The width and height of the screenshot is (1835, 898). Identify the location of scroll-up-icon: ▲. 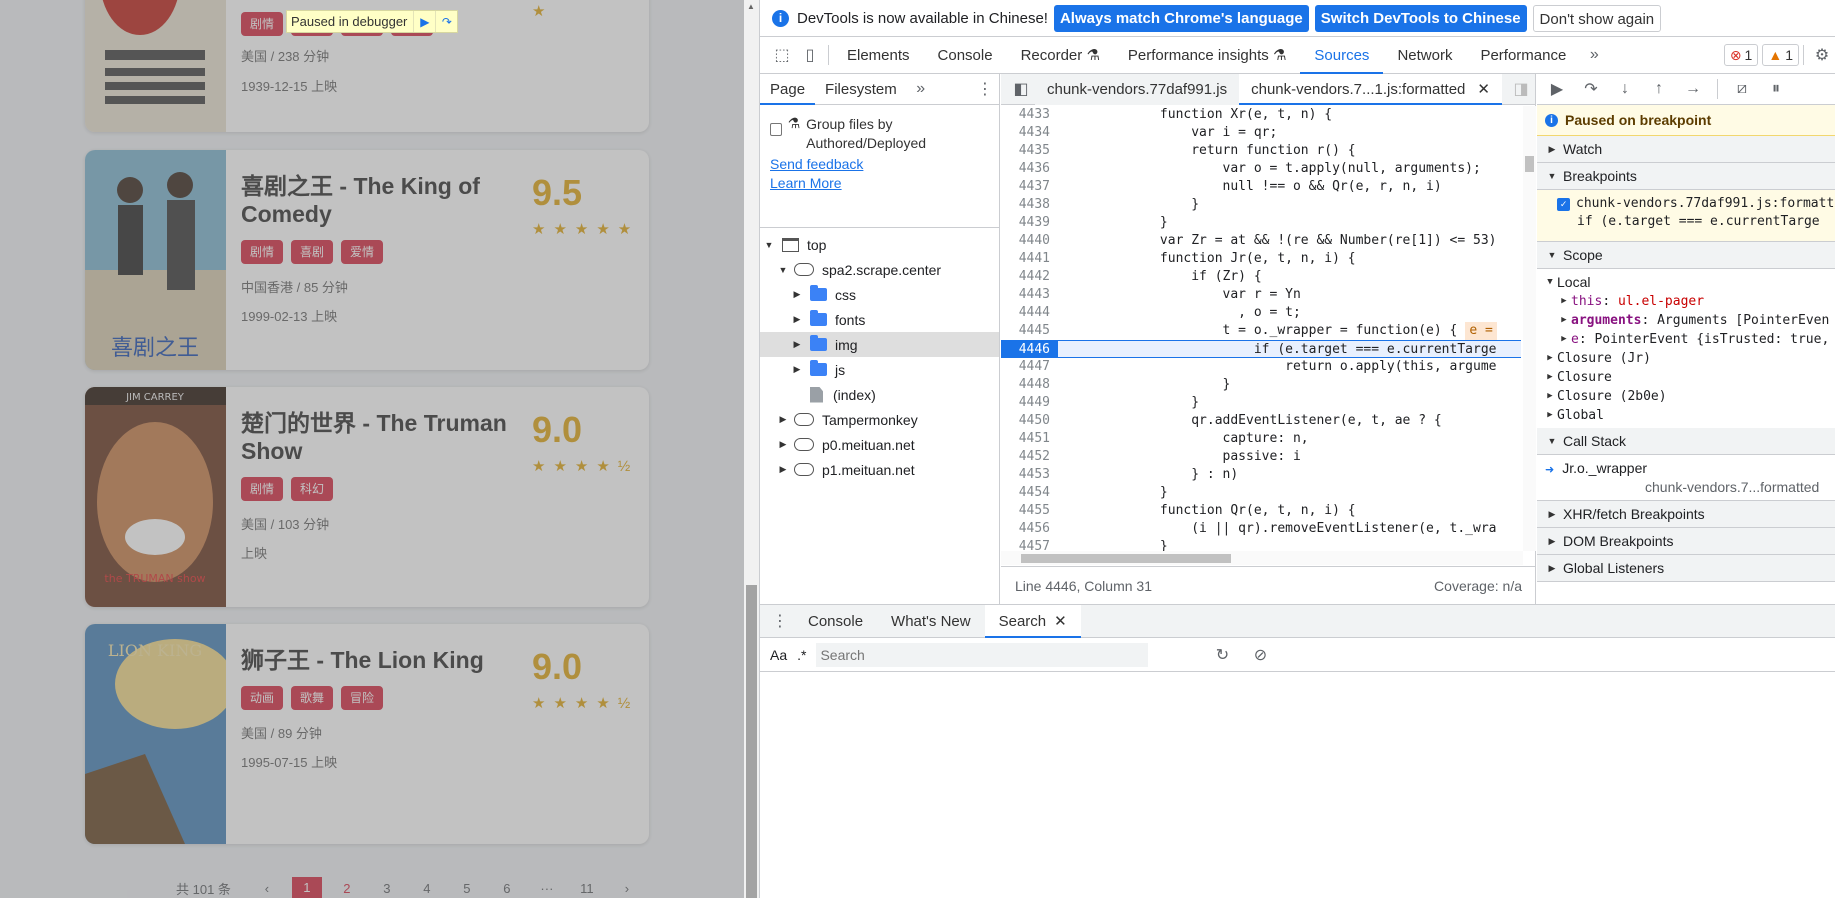
(751, 6).